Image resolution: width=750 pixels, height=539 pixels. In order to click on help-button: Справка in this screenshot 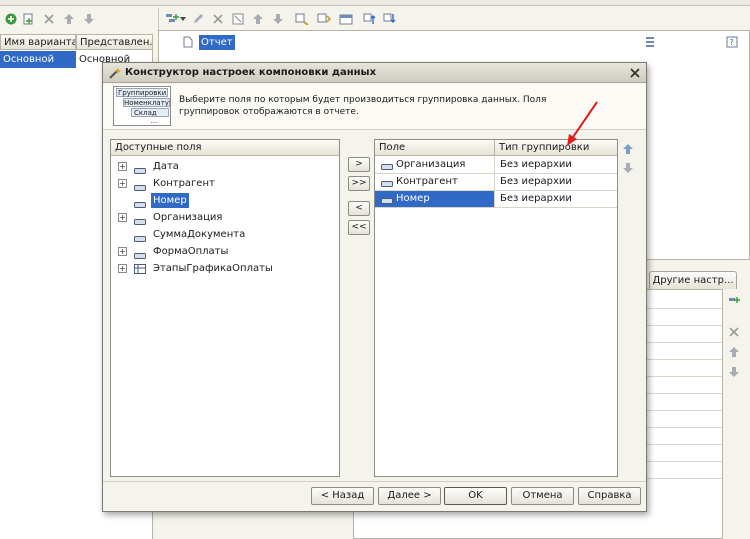, I will do `click(609, 496)`.